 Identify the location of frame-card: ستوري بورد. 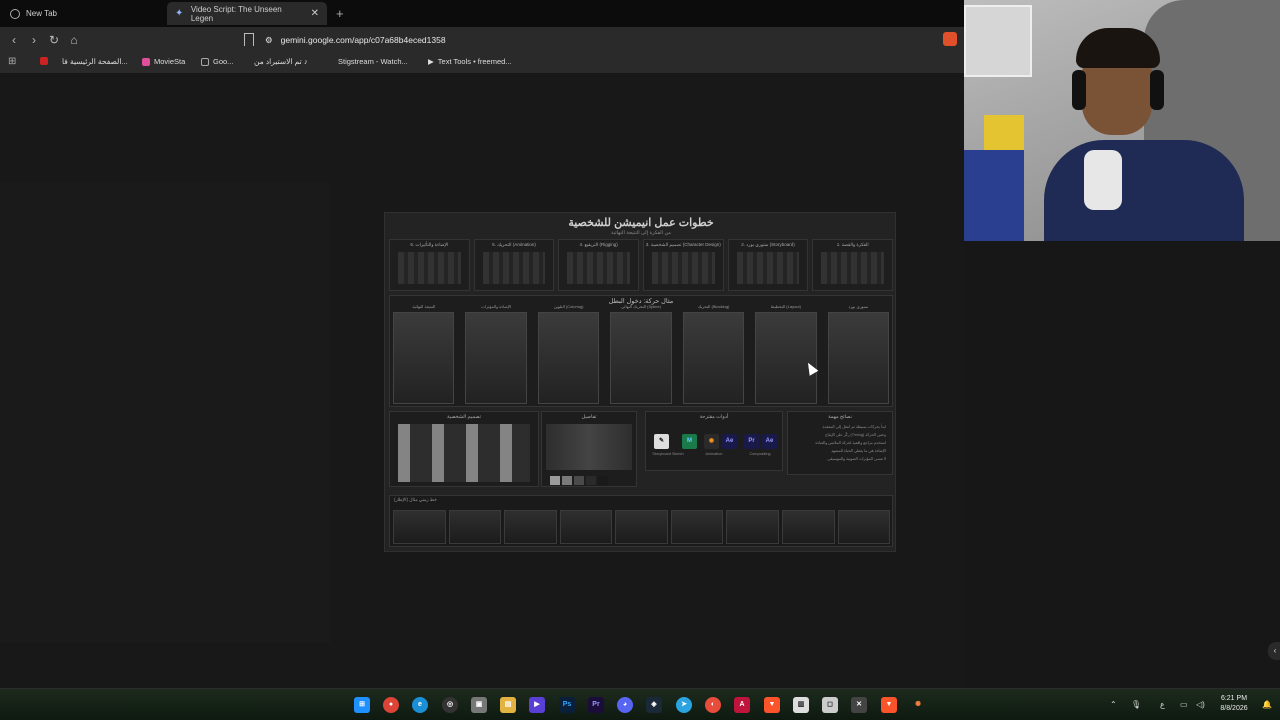
(858, 354).